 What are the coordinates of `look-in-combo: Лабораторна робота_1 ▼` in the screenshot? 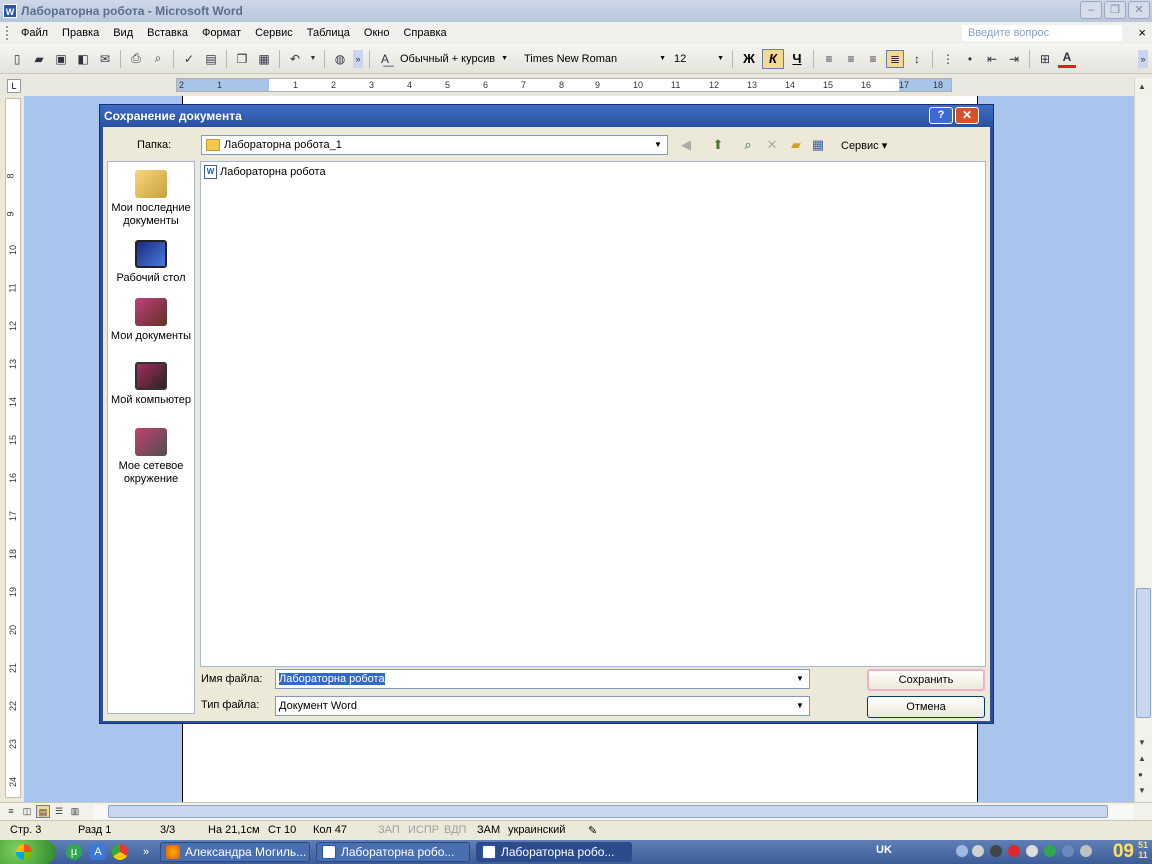 It's located at (434, 145).